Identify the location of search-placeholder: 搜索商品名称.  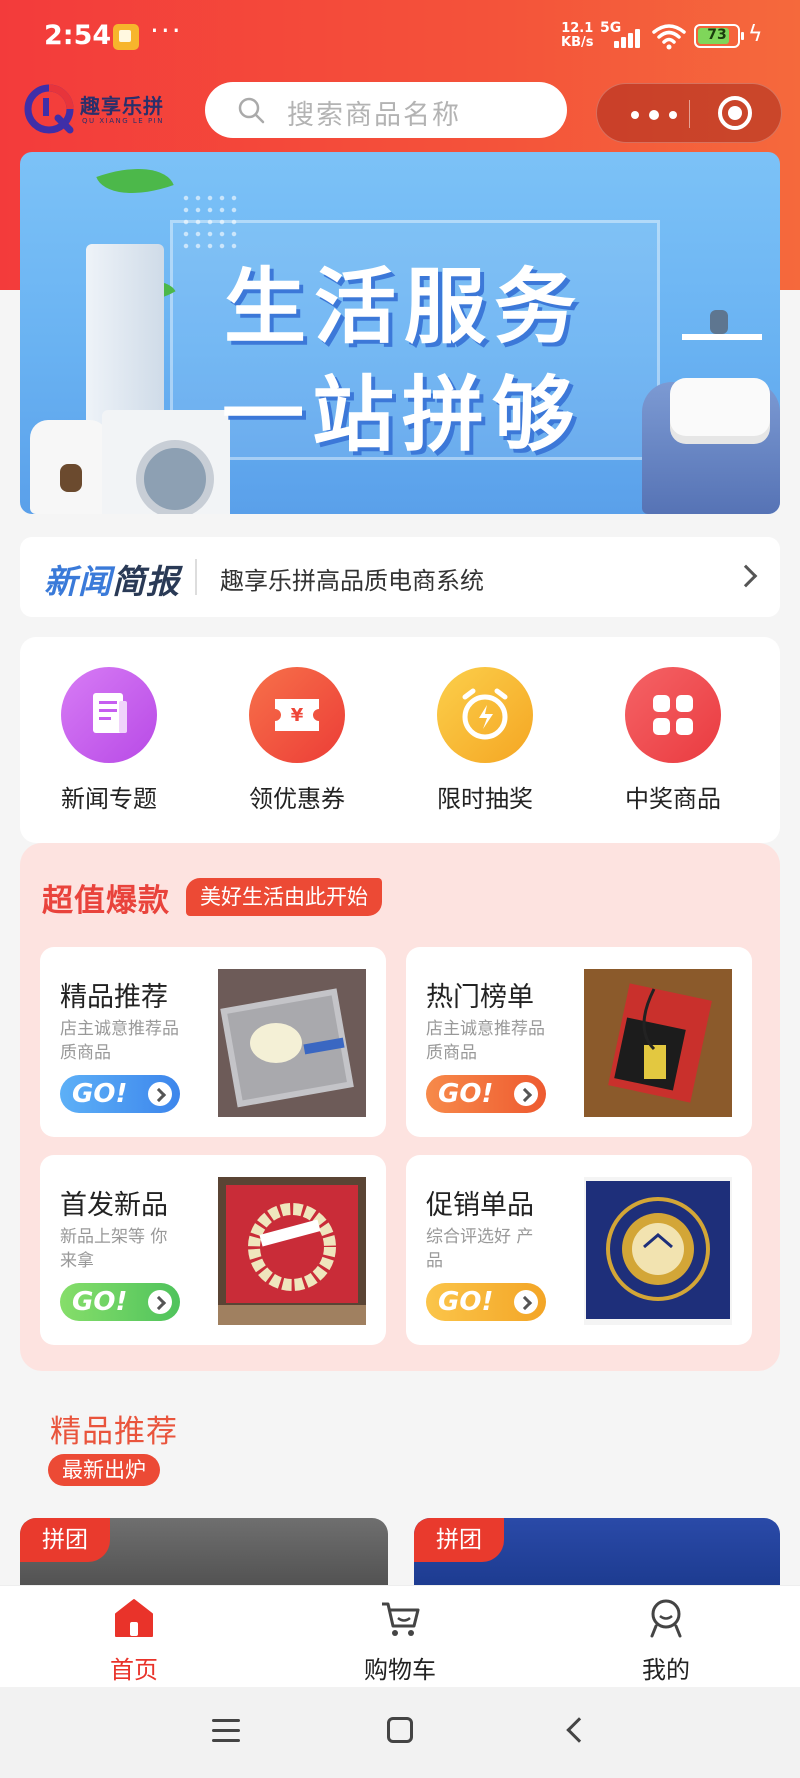
(374, 115).